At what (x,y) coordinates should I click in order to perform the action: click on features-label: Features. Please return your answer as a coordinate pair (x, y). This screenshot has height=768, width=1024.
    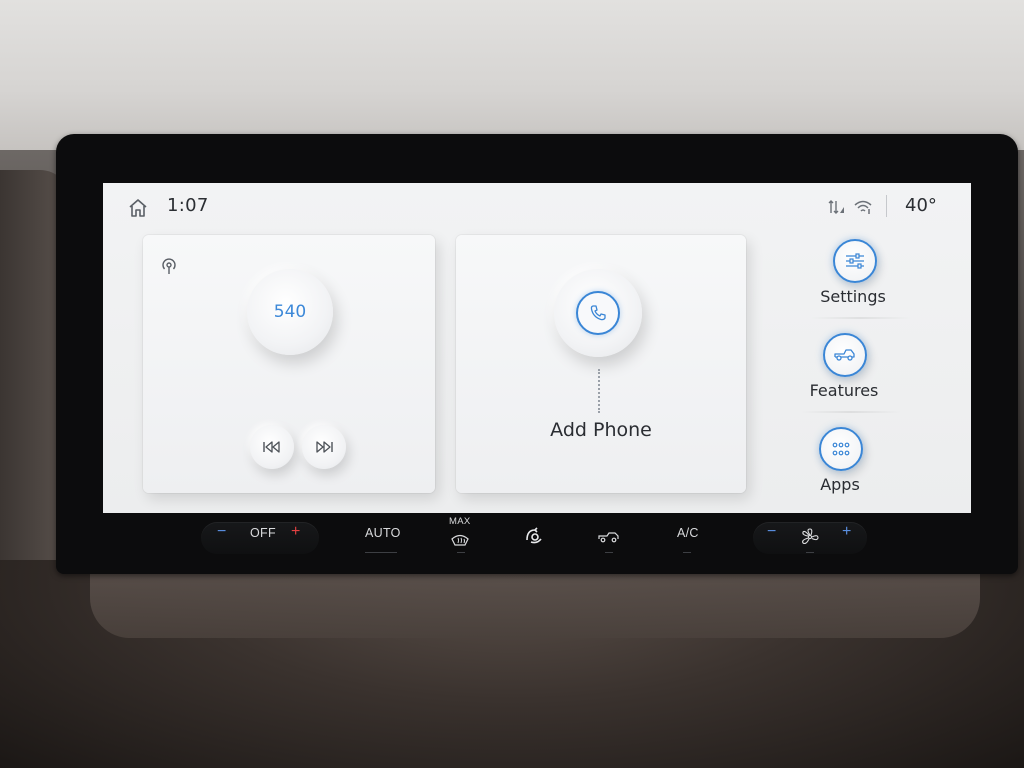
    Looking at the image, I should click on (844, 390).